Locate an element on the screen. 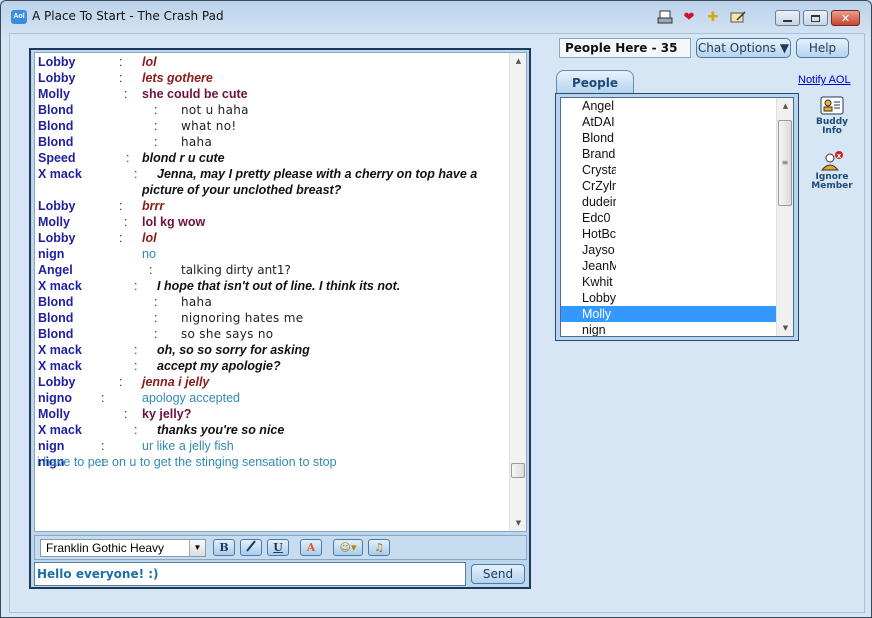 The width and height of the screenshot is (872, 618). maximize-button is located at coordinates (815, 18).